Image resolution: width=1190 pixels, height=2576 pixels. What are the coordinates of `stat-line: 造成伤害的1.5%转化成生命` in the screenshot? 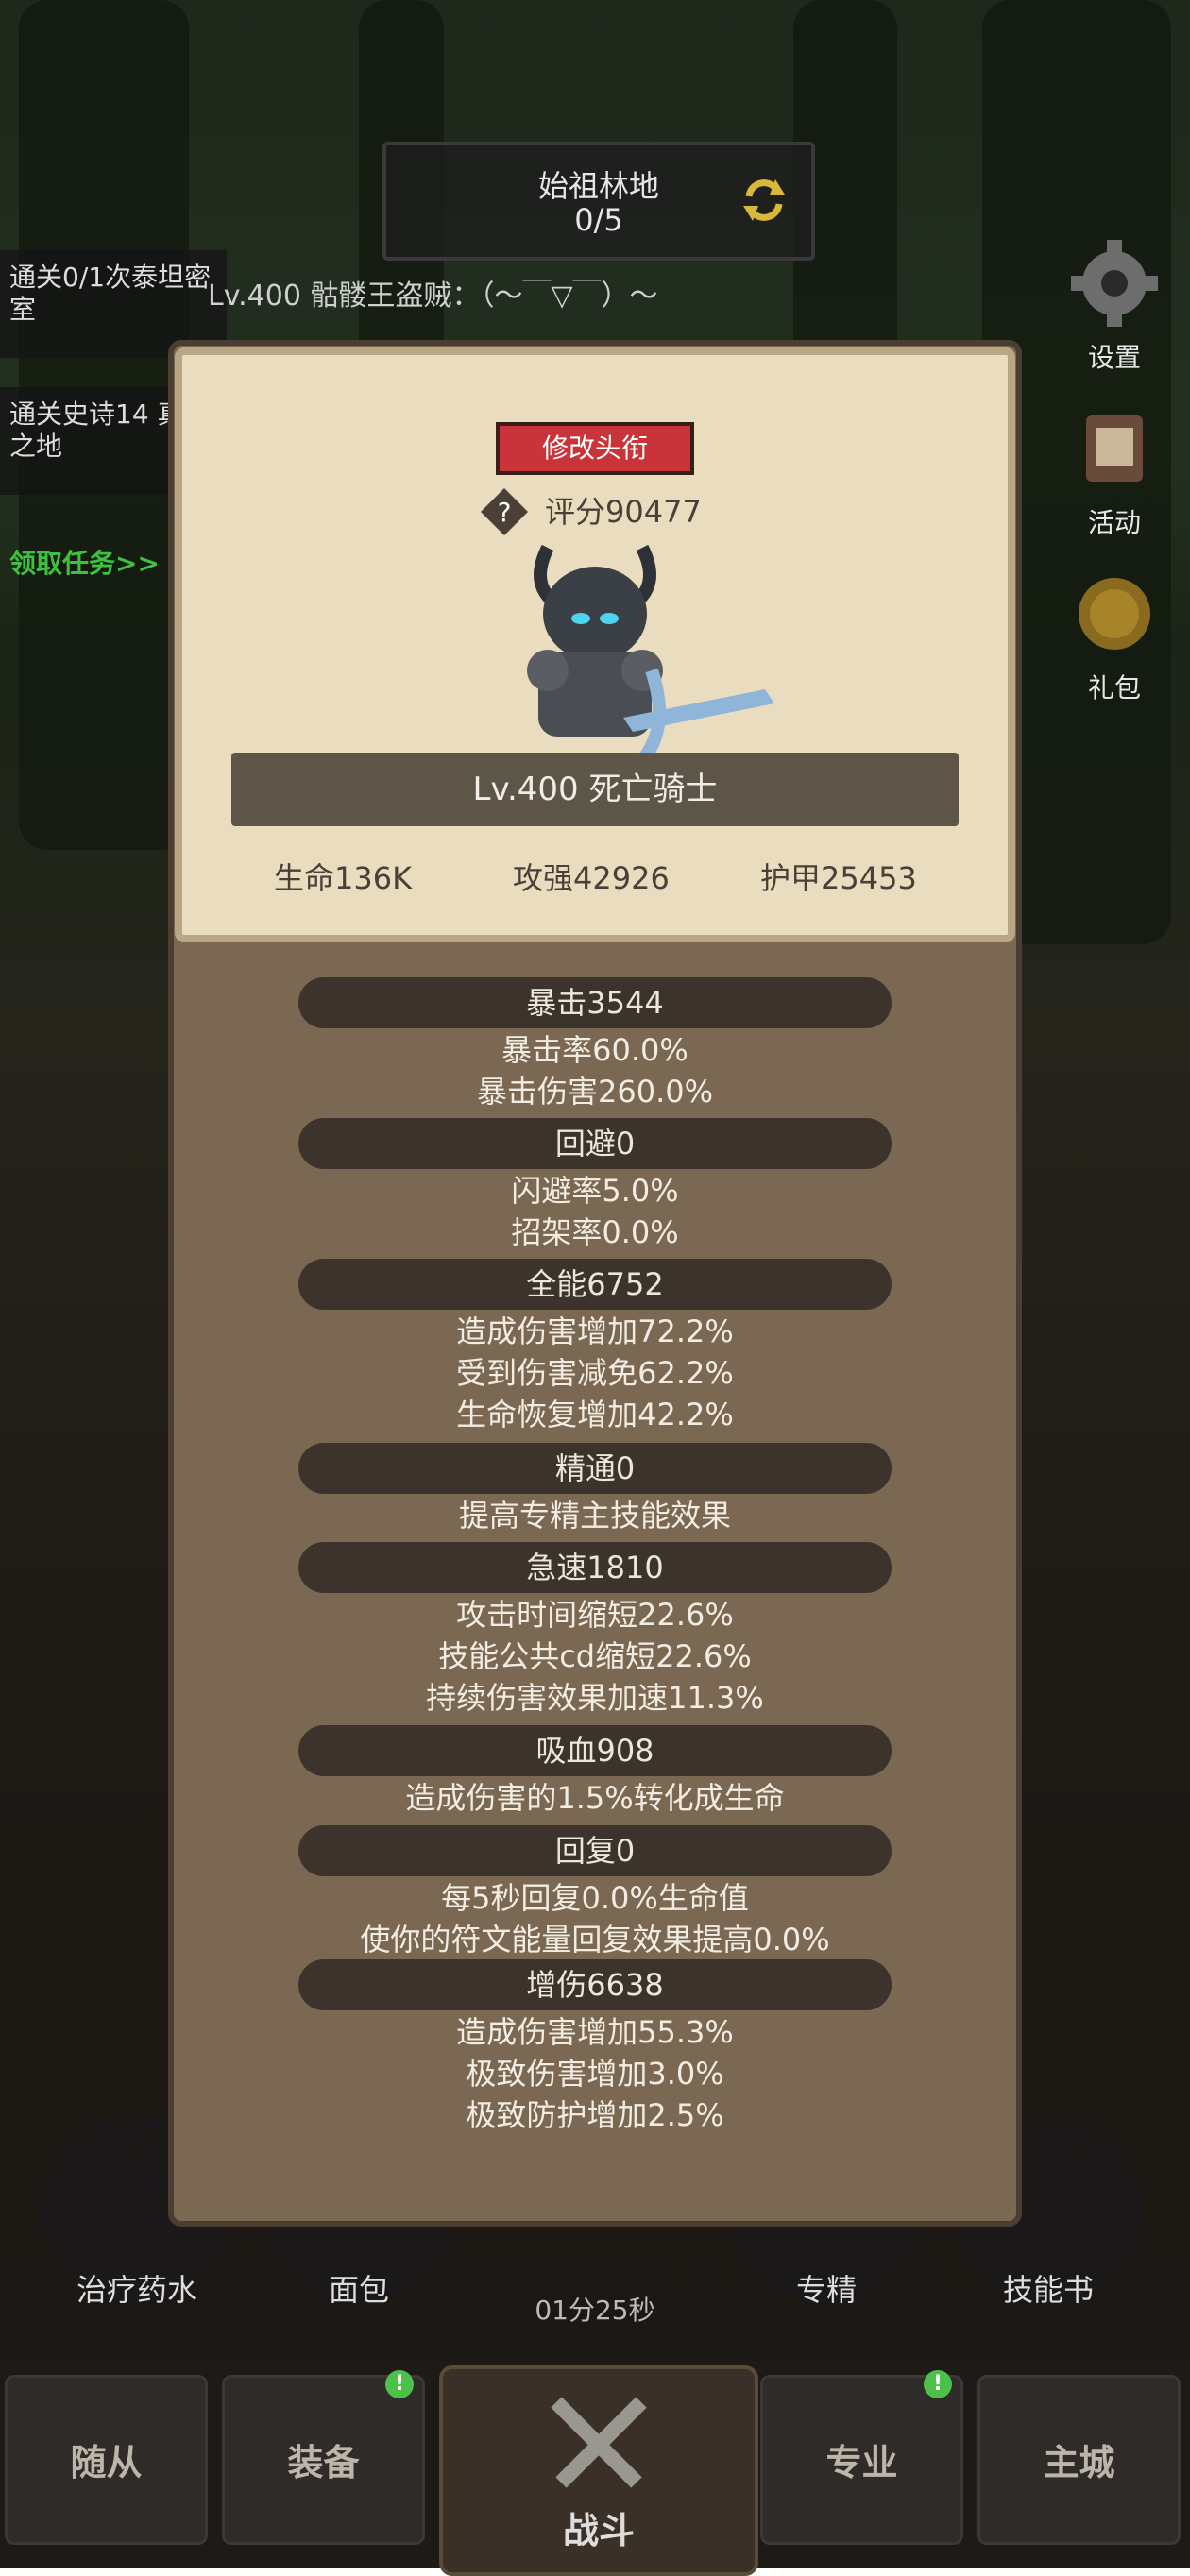 It's located at (595, 1798).